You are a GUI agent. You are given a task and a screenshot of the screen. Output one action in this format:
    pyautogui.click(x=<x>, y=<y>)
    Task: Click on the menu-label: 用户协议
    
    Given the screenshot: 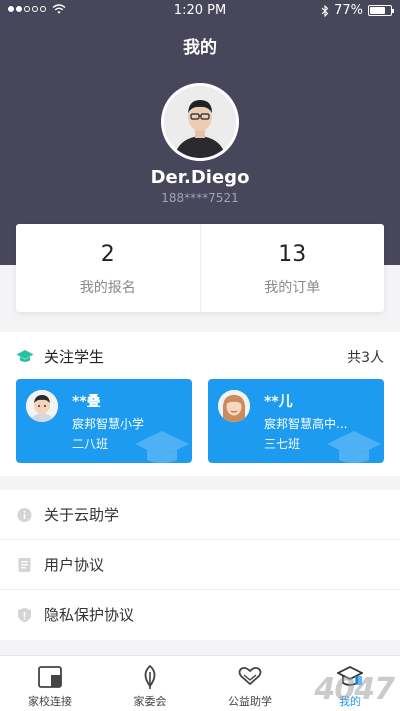 What is the action you would take?
    pyautogui.click(x=74, y=565)
    